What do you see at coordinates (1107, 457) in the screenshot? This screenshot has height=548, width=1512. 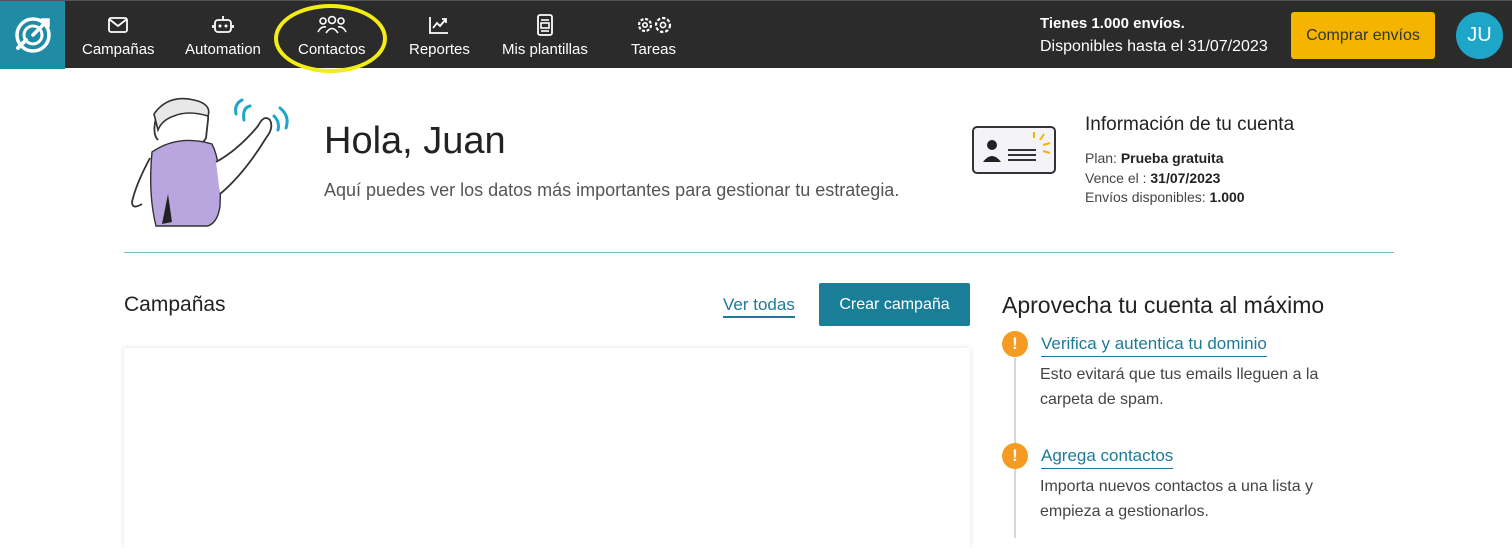 I see `add-contacts-link: Agrega contactos` at bounding box center [1107, 457].